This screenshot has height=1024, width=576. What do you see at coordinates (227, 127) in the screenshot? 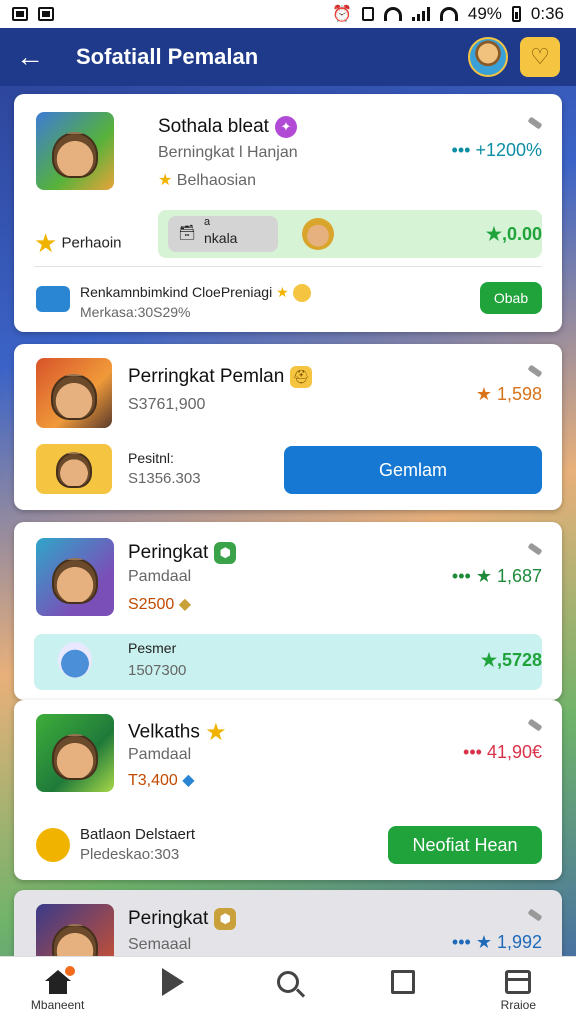
I see `card-title: Sothala bleat ✦` at bounding box center [227, 127].